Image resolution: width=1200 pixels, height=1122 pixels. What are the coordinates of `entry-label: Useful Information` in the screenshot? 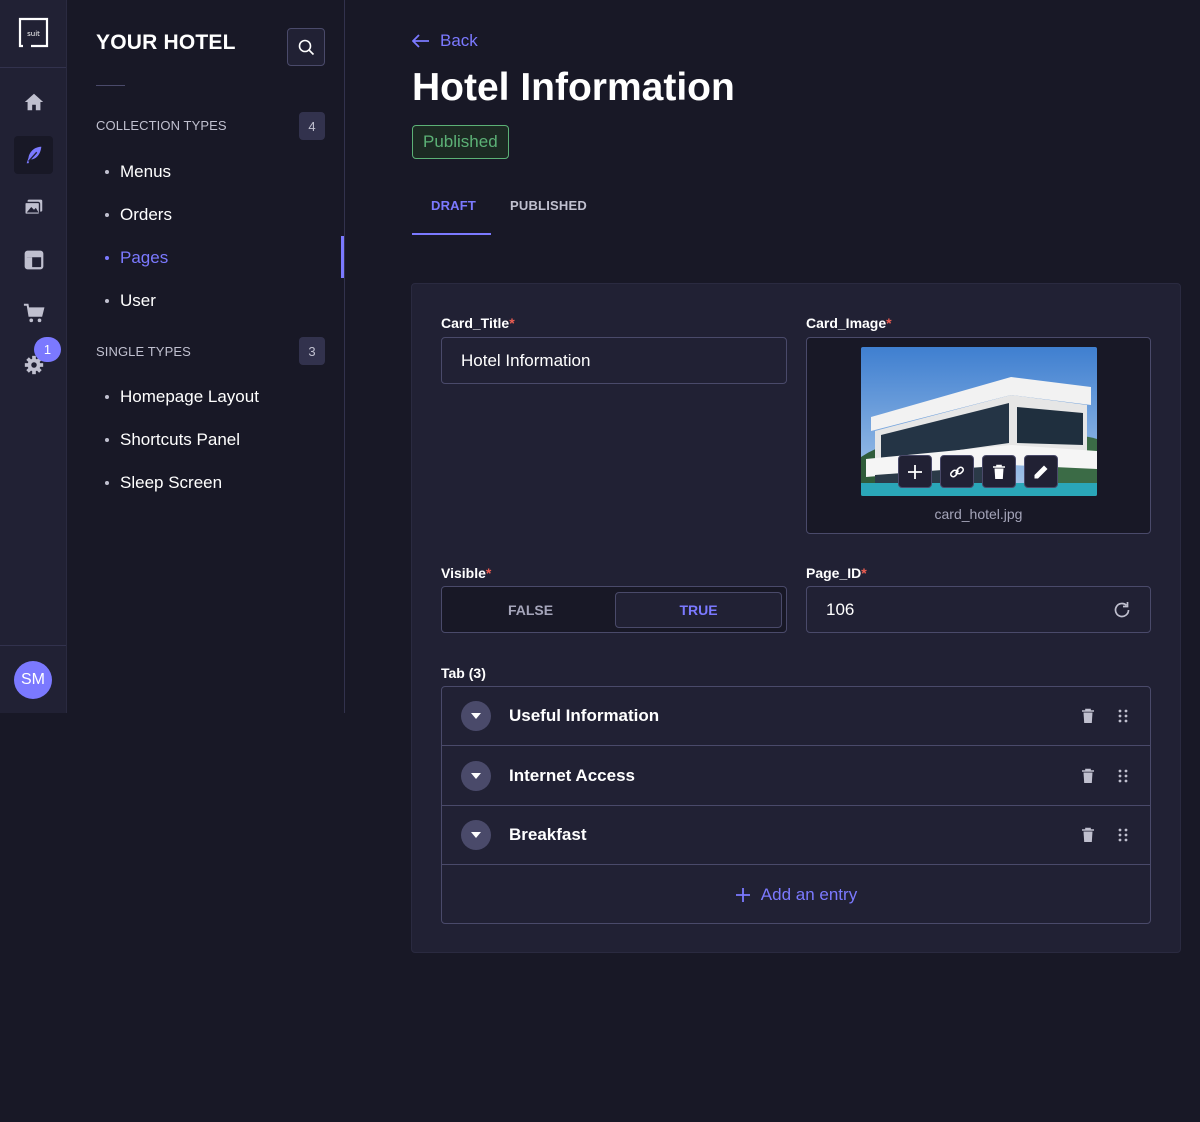 It's located at (584, 715).